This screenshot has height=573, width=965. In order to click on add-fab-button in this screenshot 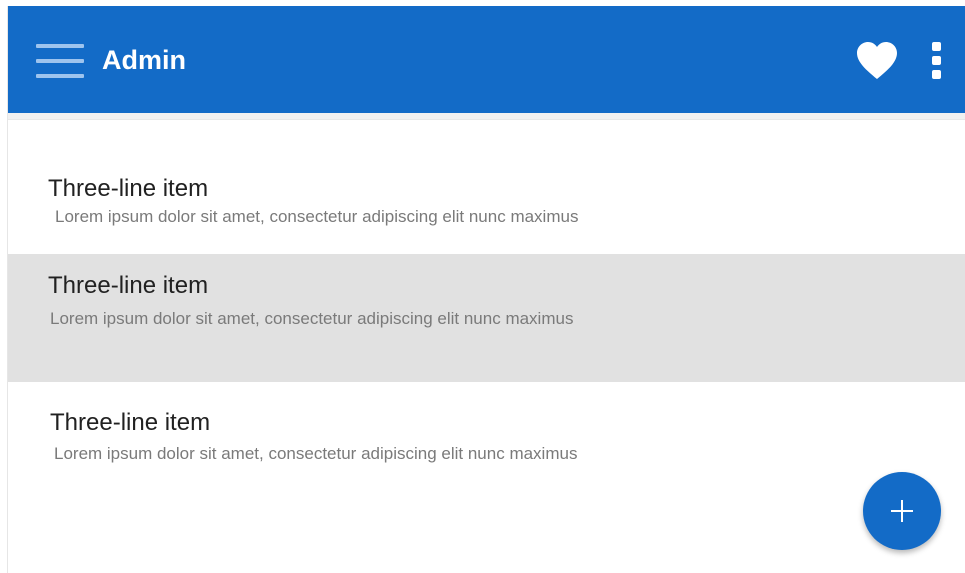, I will do `click(902, 511)`.